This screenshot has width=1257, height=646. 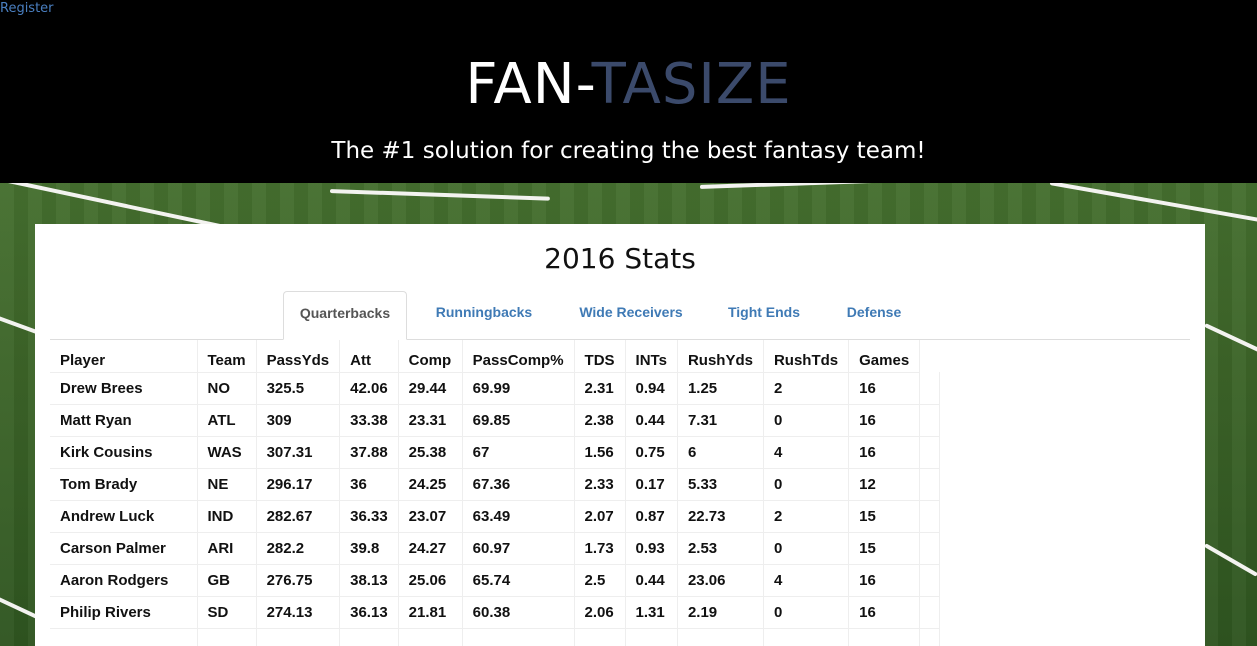 What do you see at coordinates (628, 85) in the screenshot?
I see `brand-logo: FAN-TASIZE` at bounding box center [628, 85].